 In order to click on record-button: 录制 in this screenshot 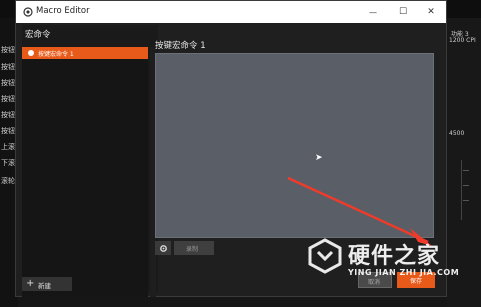, I will do `click(194, 248)`.